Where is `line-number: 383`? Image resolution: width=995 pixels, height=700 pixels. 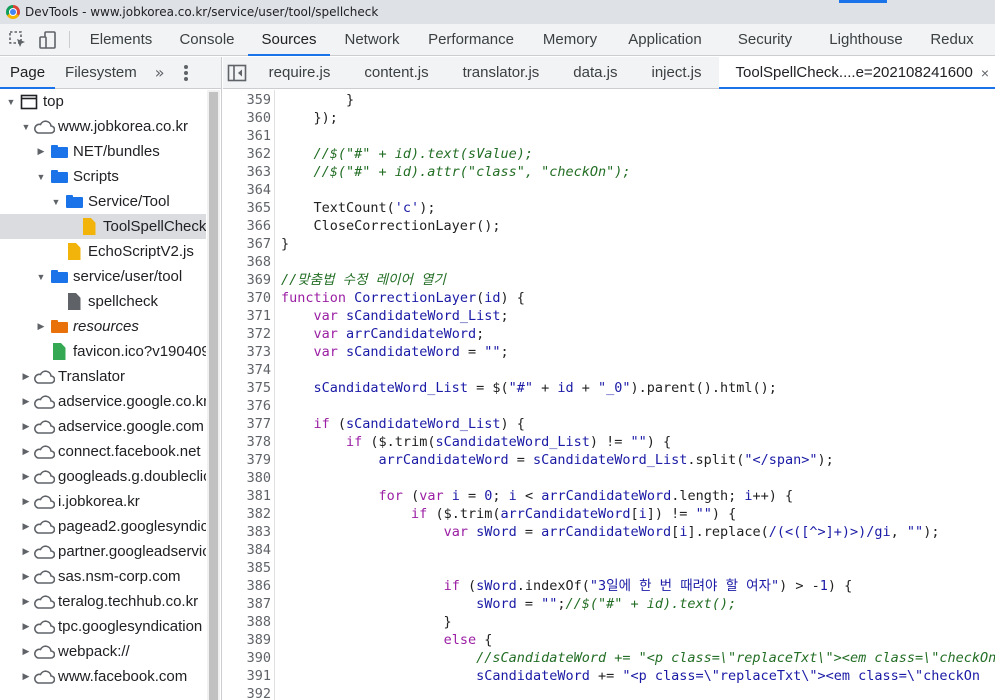 line-number: 383 is located at coordinates (247, 532).